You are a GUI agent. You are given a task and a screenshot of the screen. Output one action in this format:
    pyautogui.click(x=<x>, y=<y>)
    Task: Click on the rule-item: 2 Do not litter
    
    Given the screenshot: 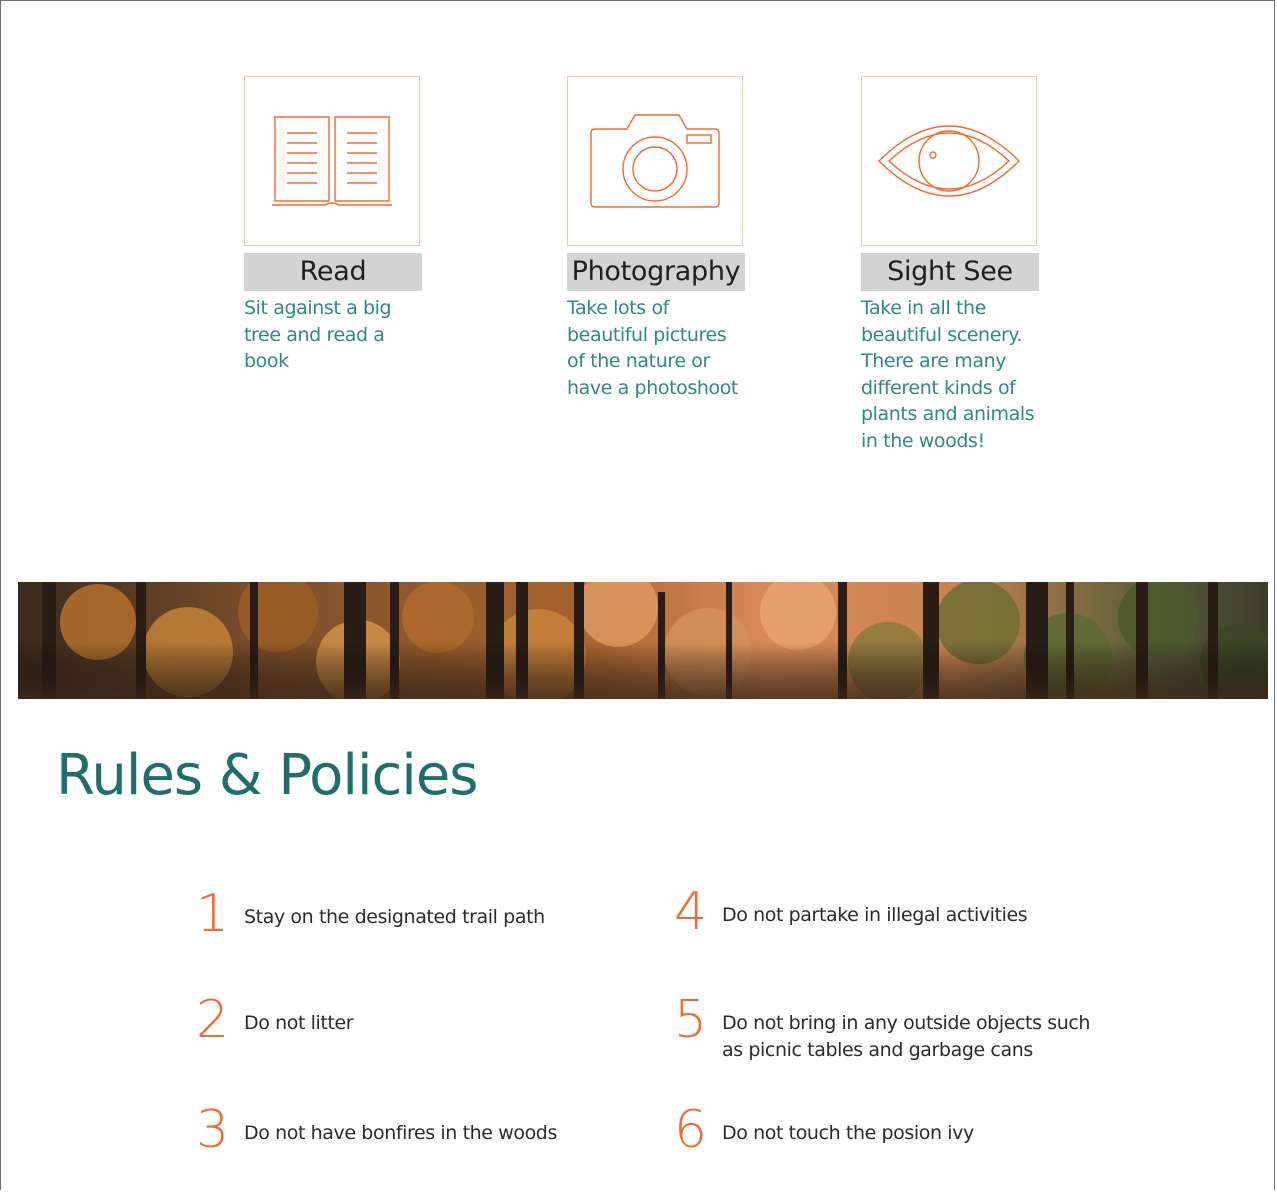 What is the action you would take?
    pyautogui.click(x=275, y=1020)
    